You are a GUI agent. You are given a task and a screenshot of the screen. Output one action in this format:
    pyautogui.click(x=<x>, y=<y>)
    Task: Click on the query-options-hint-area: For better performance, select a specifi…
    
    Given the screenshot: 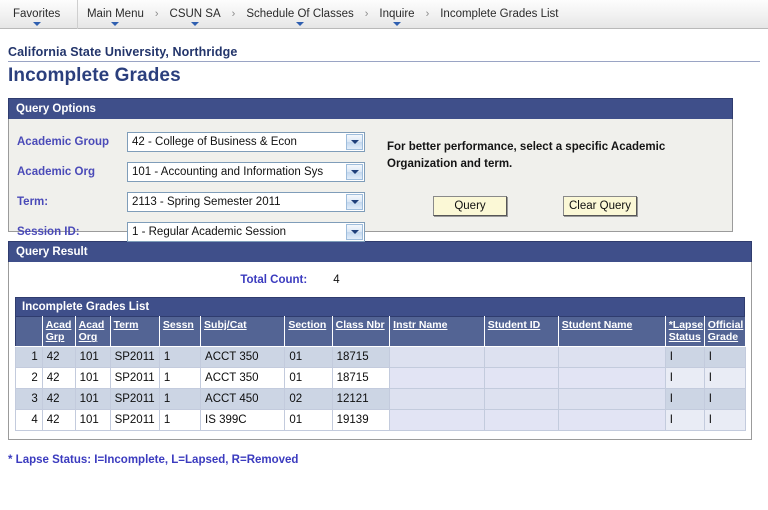 What is the action you would take?
    pyautogui.click(x=555, y=179)
    